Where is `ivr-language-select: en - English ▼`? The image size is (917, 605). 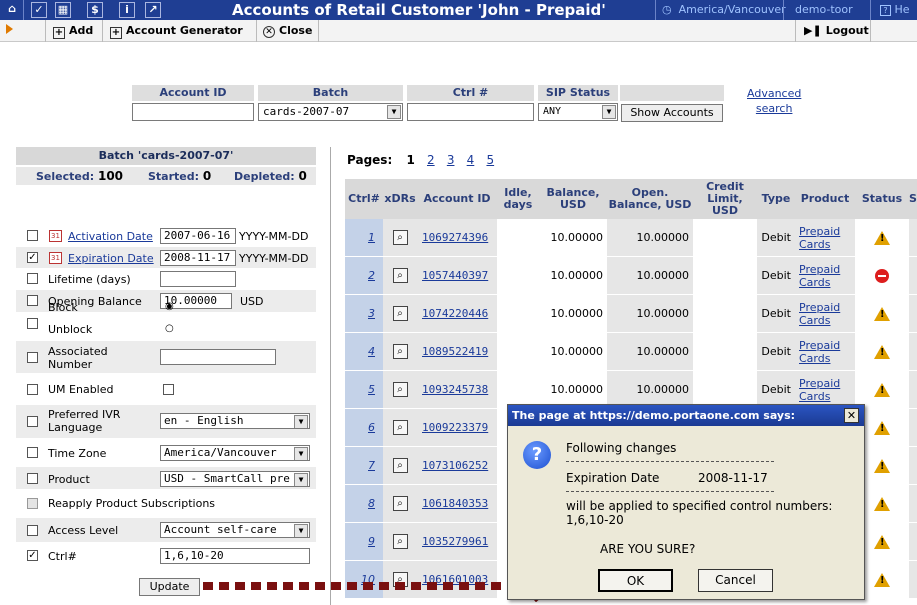
ivr-language-select: en - English ▼ is located at coordinates (235, 421).